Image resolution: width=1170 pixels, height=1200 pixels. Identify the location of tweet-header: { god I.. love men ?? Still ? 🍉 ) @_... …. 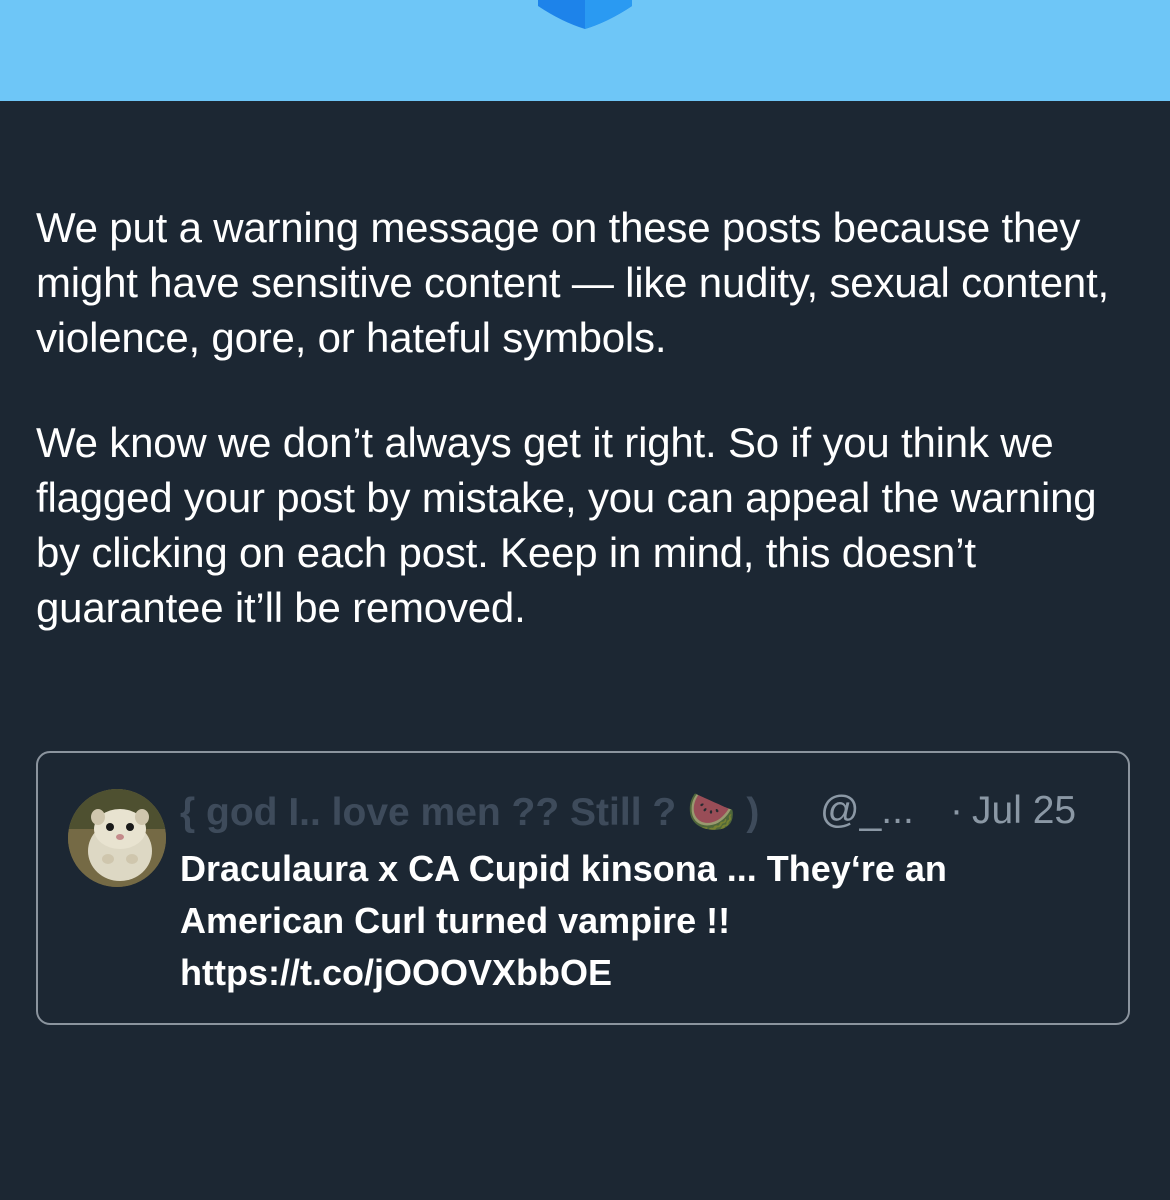
(640, 814).